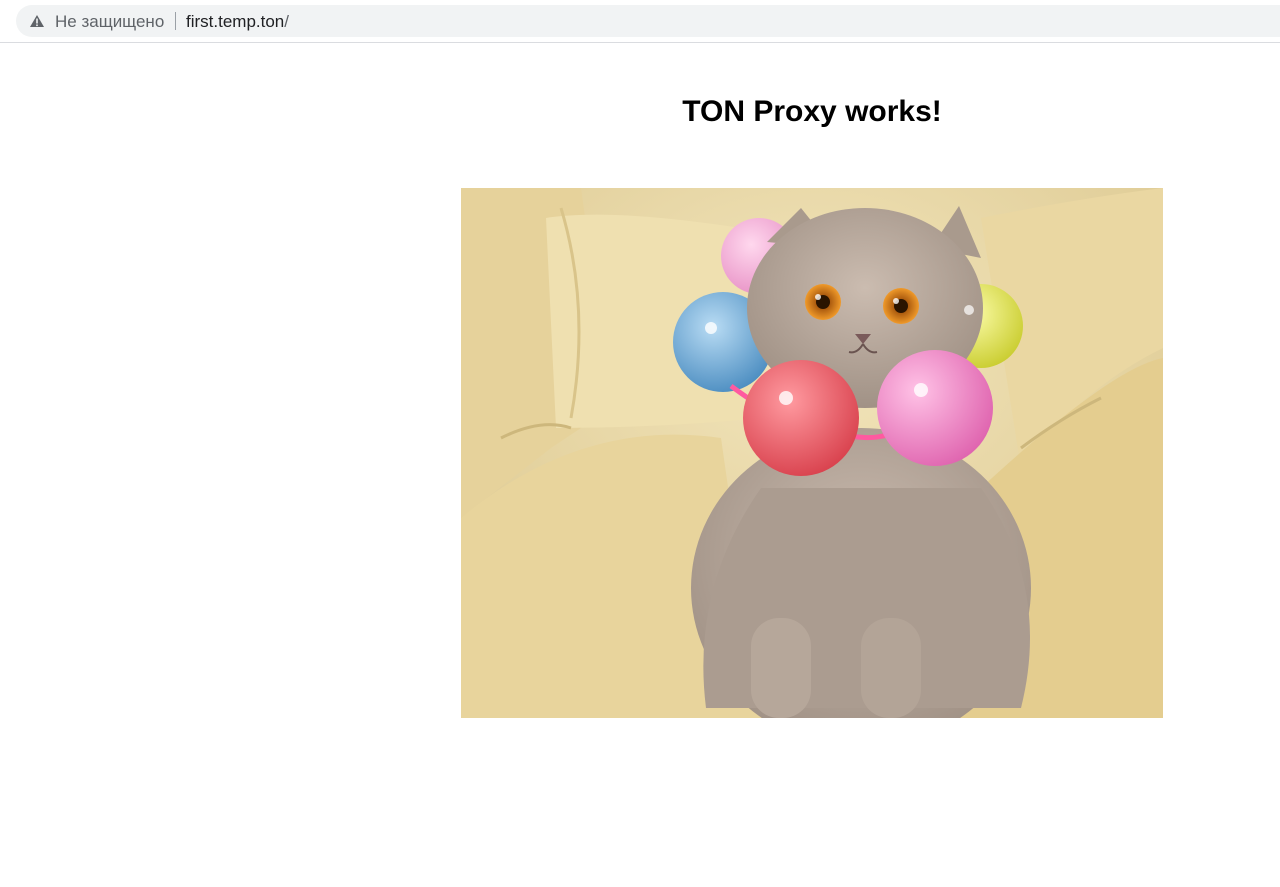  Describe the element at coordinates (812, 111) in the screenshot. I see `page-title: TON Proxy works!` at that location.